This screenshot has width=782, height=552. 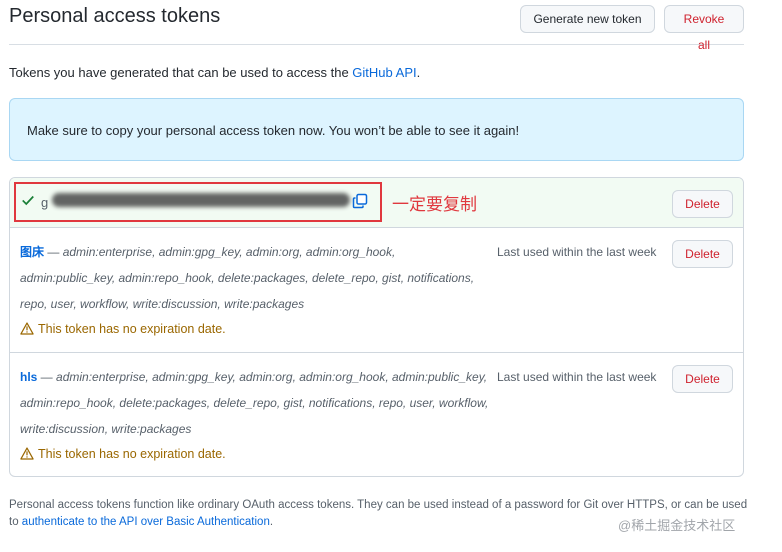 What do you see at coordinates (28, 377) in the screenshot?
I see `token-name-link: hls` at bounding box center [28, 377].